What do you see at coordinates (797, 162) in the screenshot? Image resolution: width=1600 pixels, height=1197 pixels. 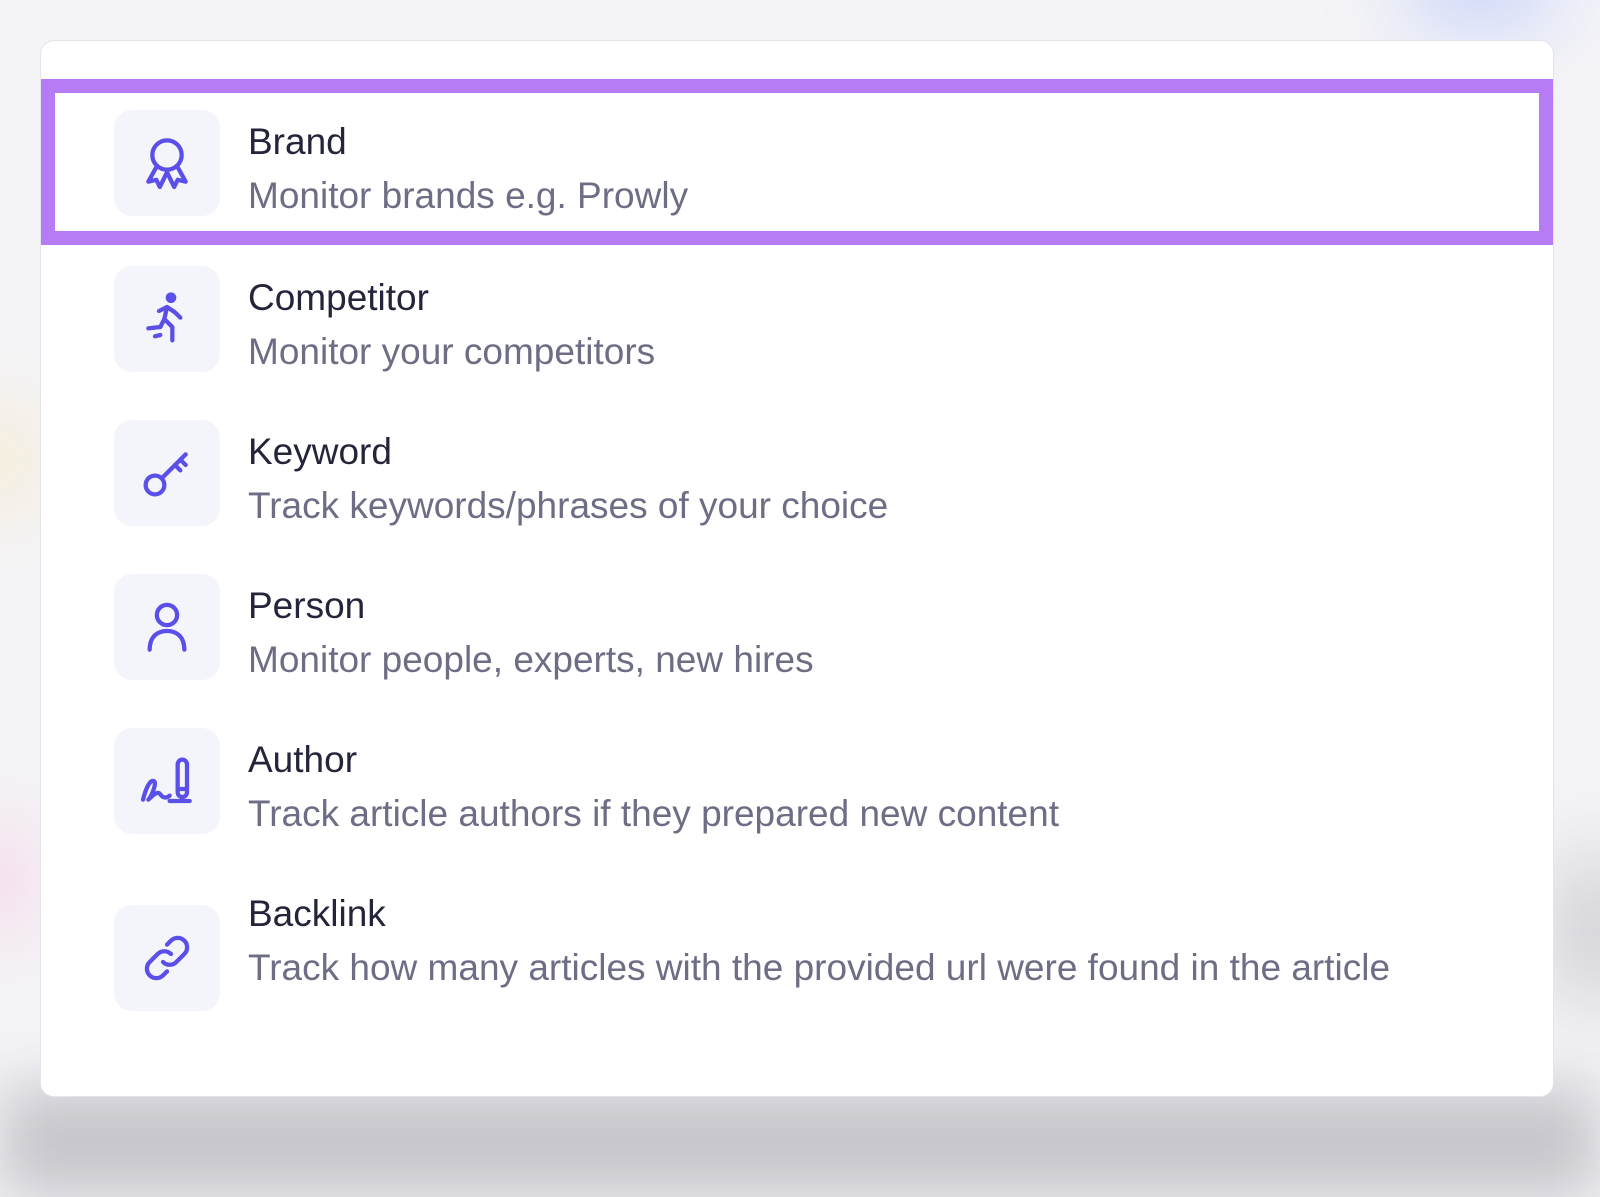 I see `option-brand: Brand Monitor brands e.g. Prowly` at bounding box center [797, 162].